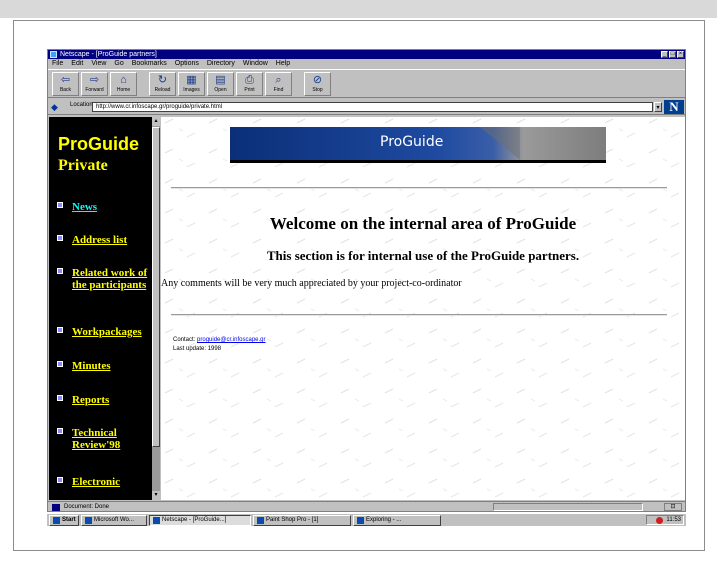  Describe the element at coordinates (156, 520) in the screenshot. I see `netscape-icon` at that location.